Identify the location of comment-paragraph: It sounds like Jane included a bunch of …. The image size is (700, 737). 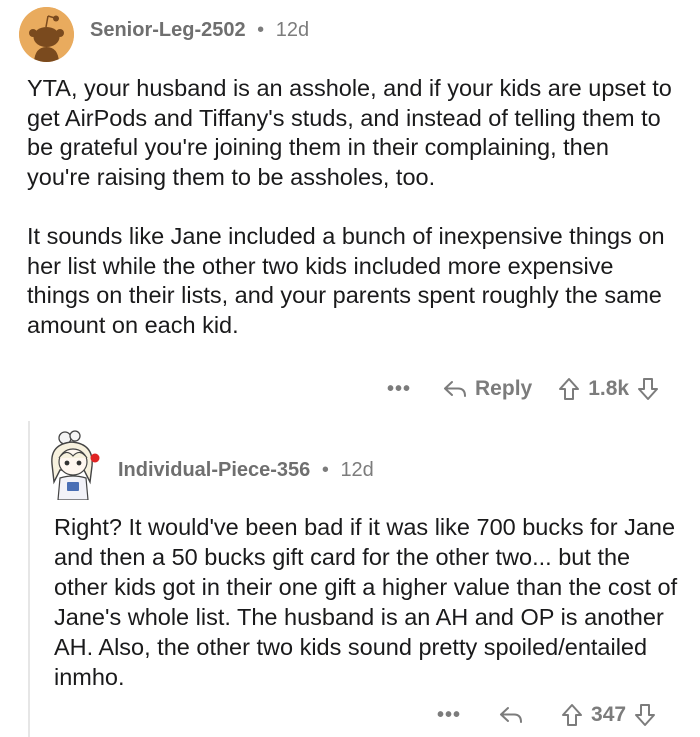
(346, 280).